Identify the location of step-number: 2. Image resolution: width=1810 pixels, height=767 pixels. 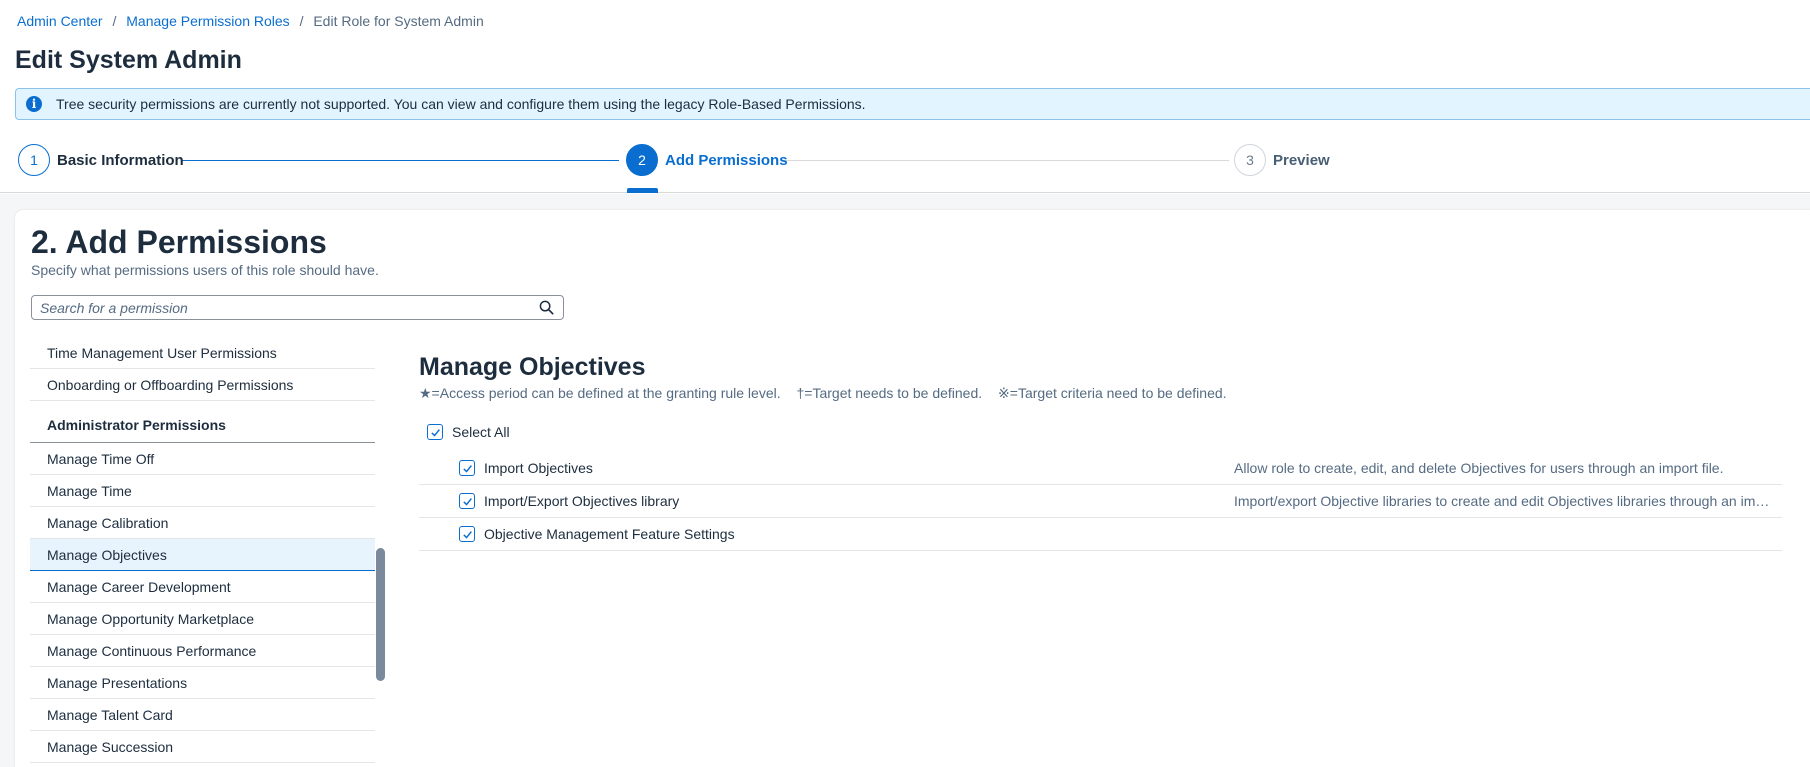
(642, 160).